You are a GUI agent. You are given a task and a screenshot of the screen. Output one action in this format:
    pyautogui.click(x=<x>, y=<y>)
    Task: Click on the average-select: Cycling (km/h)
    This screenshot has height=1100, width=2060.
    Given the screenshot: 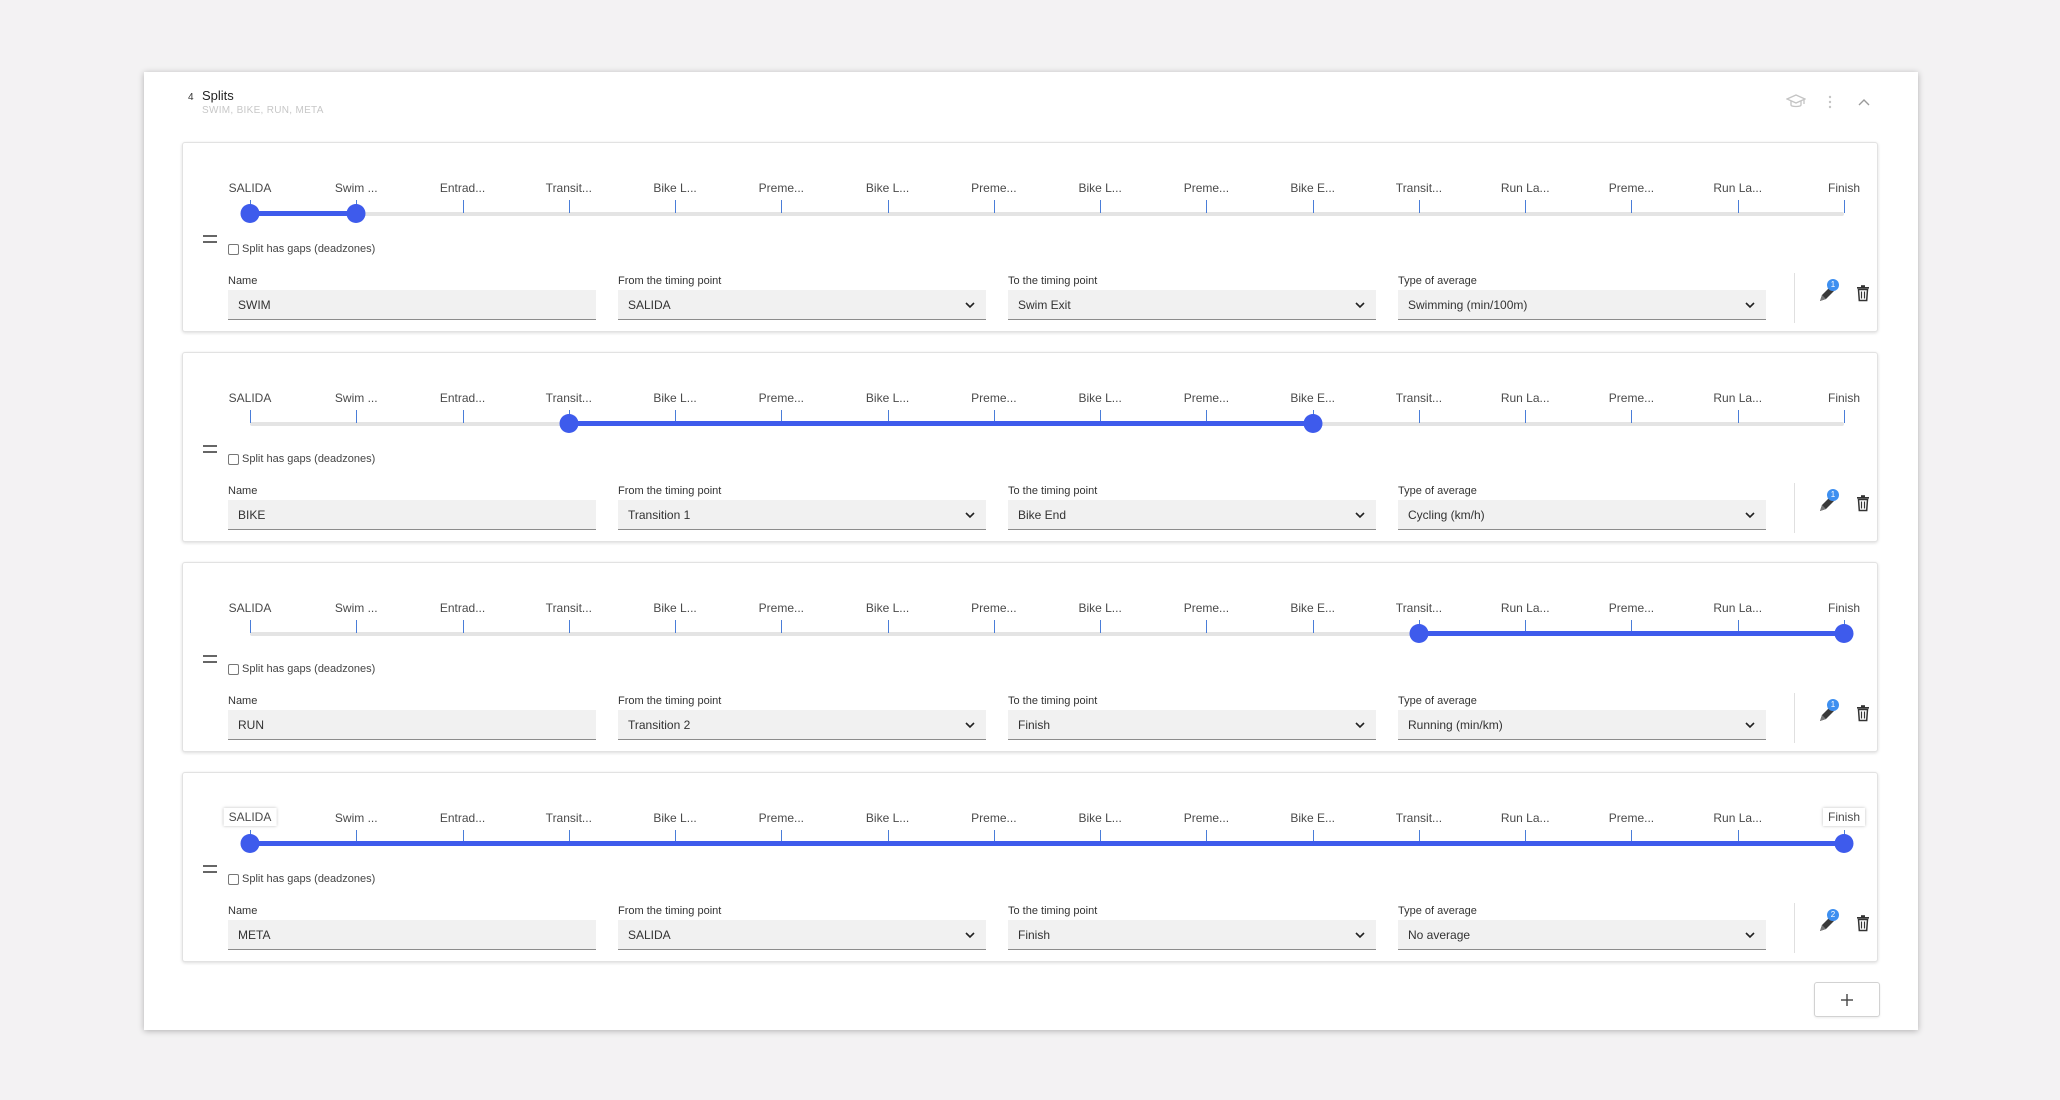 What is the action you would take?
    pyautogui.click(x=1582, y=515)
    